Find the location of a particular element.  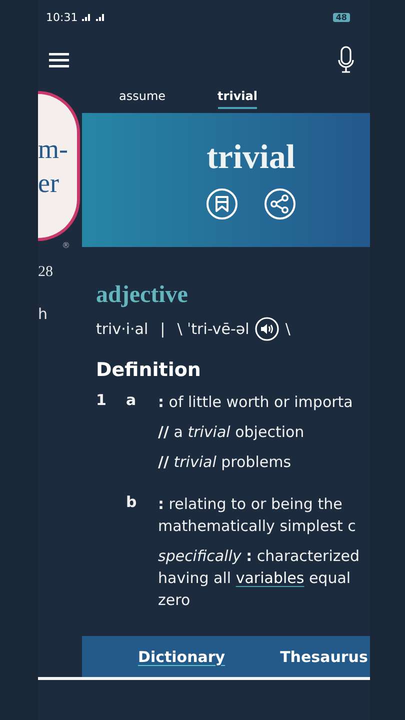

drawer-item: 28 is located at coordinates (45, 272).